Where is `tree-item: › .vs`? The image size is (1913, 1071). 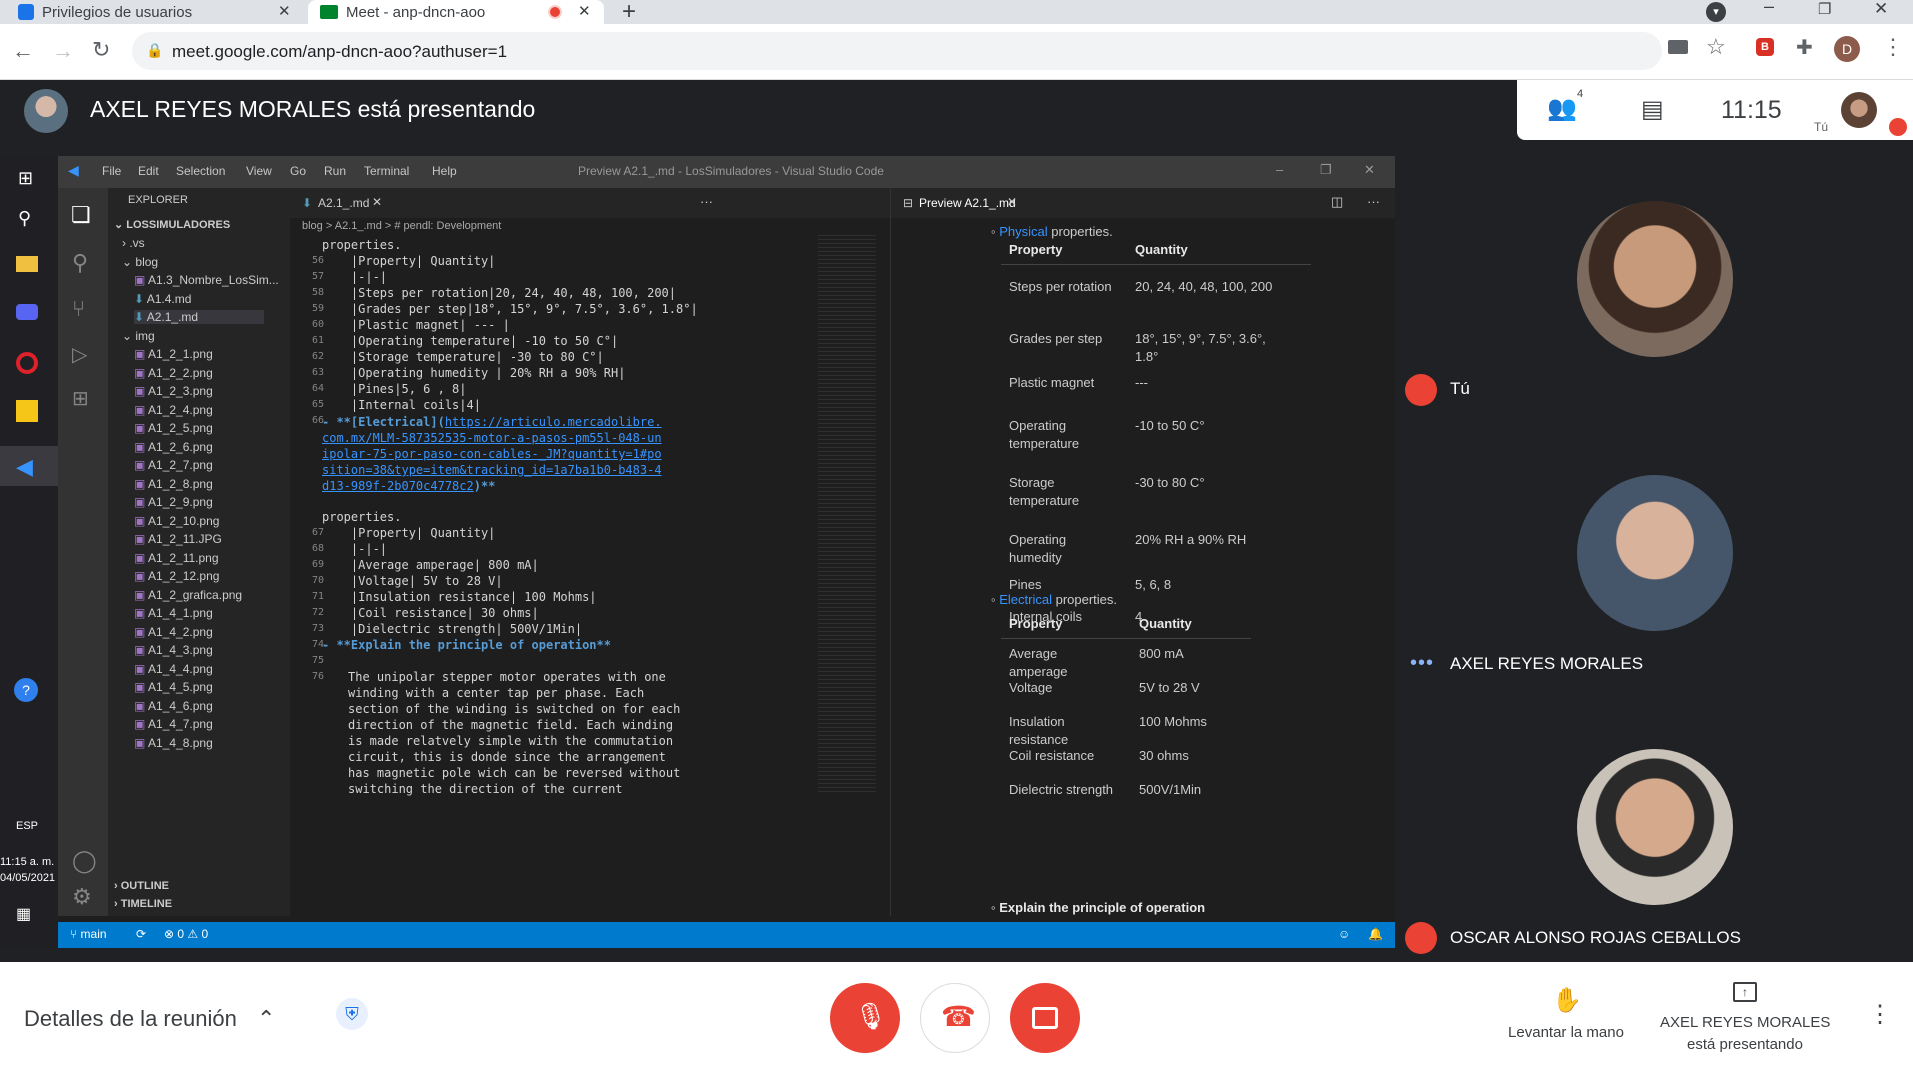
tree-item: › .vs is located at coordinates (133, 243).